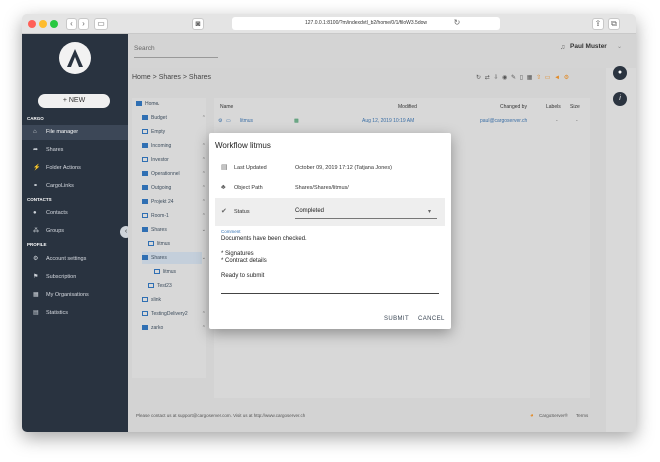  I want to click on edit-icon: ✎, so click(514, 78).